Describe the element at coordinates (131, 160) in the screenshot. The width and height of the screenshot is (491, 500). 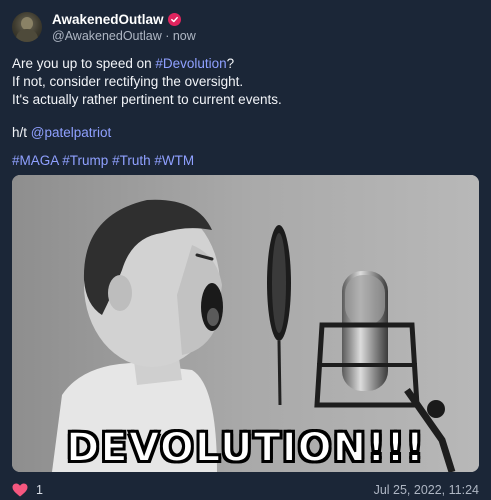
I see `hashtag-link: #Truth` at that location.